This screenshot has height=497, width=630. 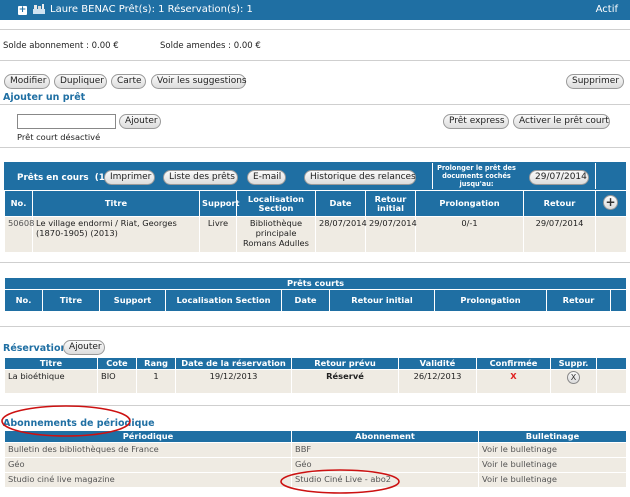 I want to click on not-confirmed-x-icon: X, so click(x=513, y=376).